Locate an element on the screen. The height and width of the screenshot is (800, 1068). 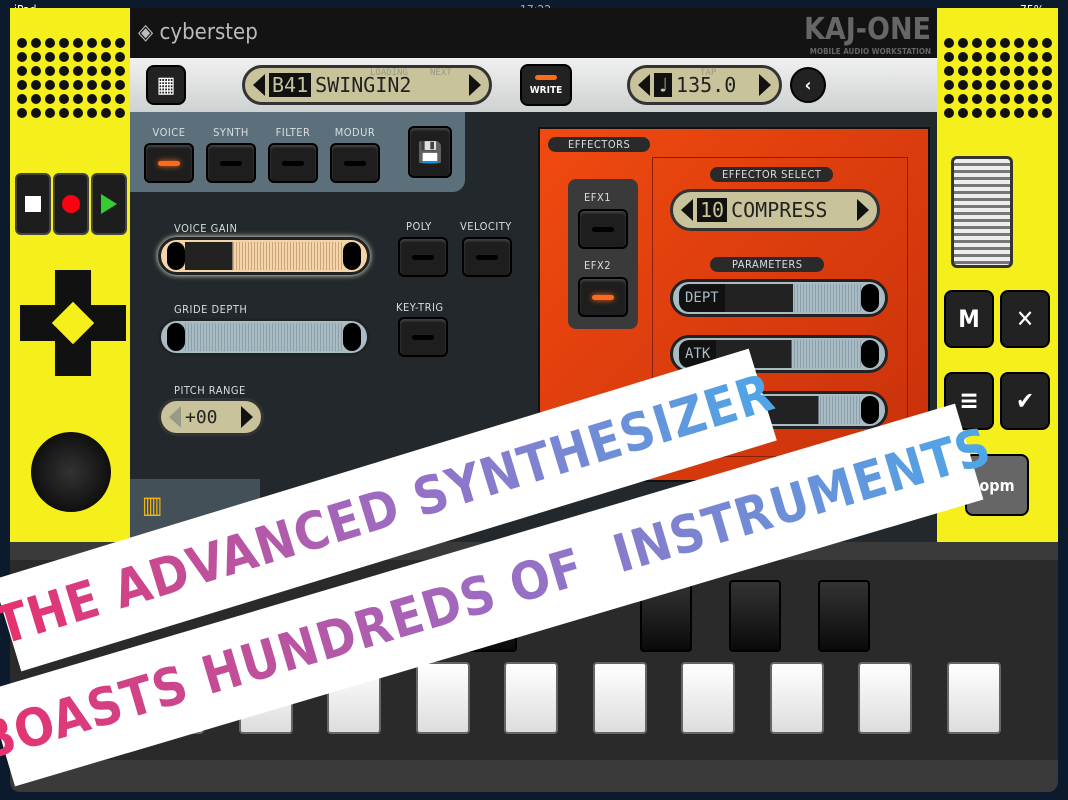
velocity-button is located at coordinates (487, 257).